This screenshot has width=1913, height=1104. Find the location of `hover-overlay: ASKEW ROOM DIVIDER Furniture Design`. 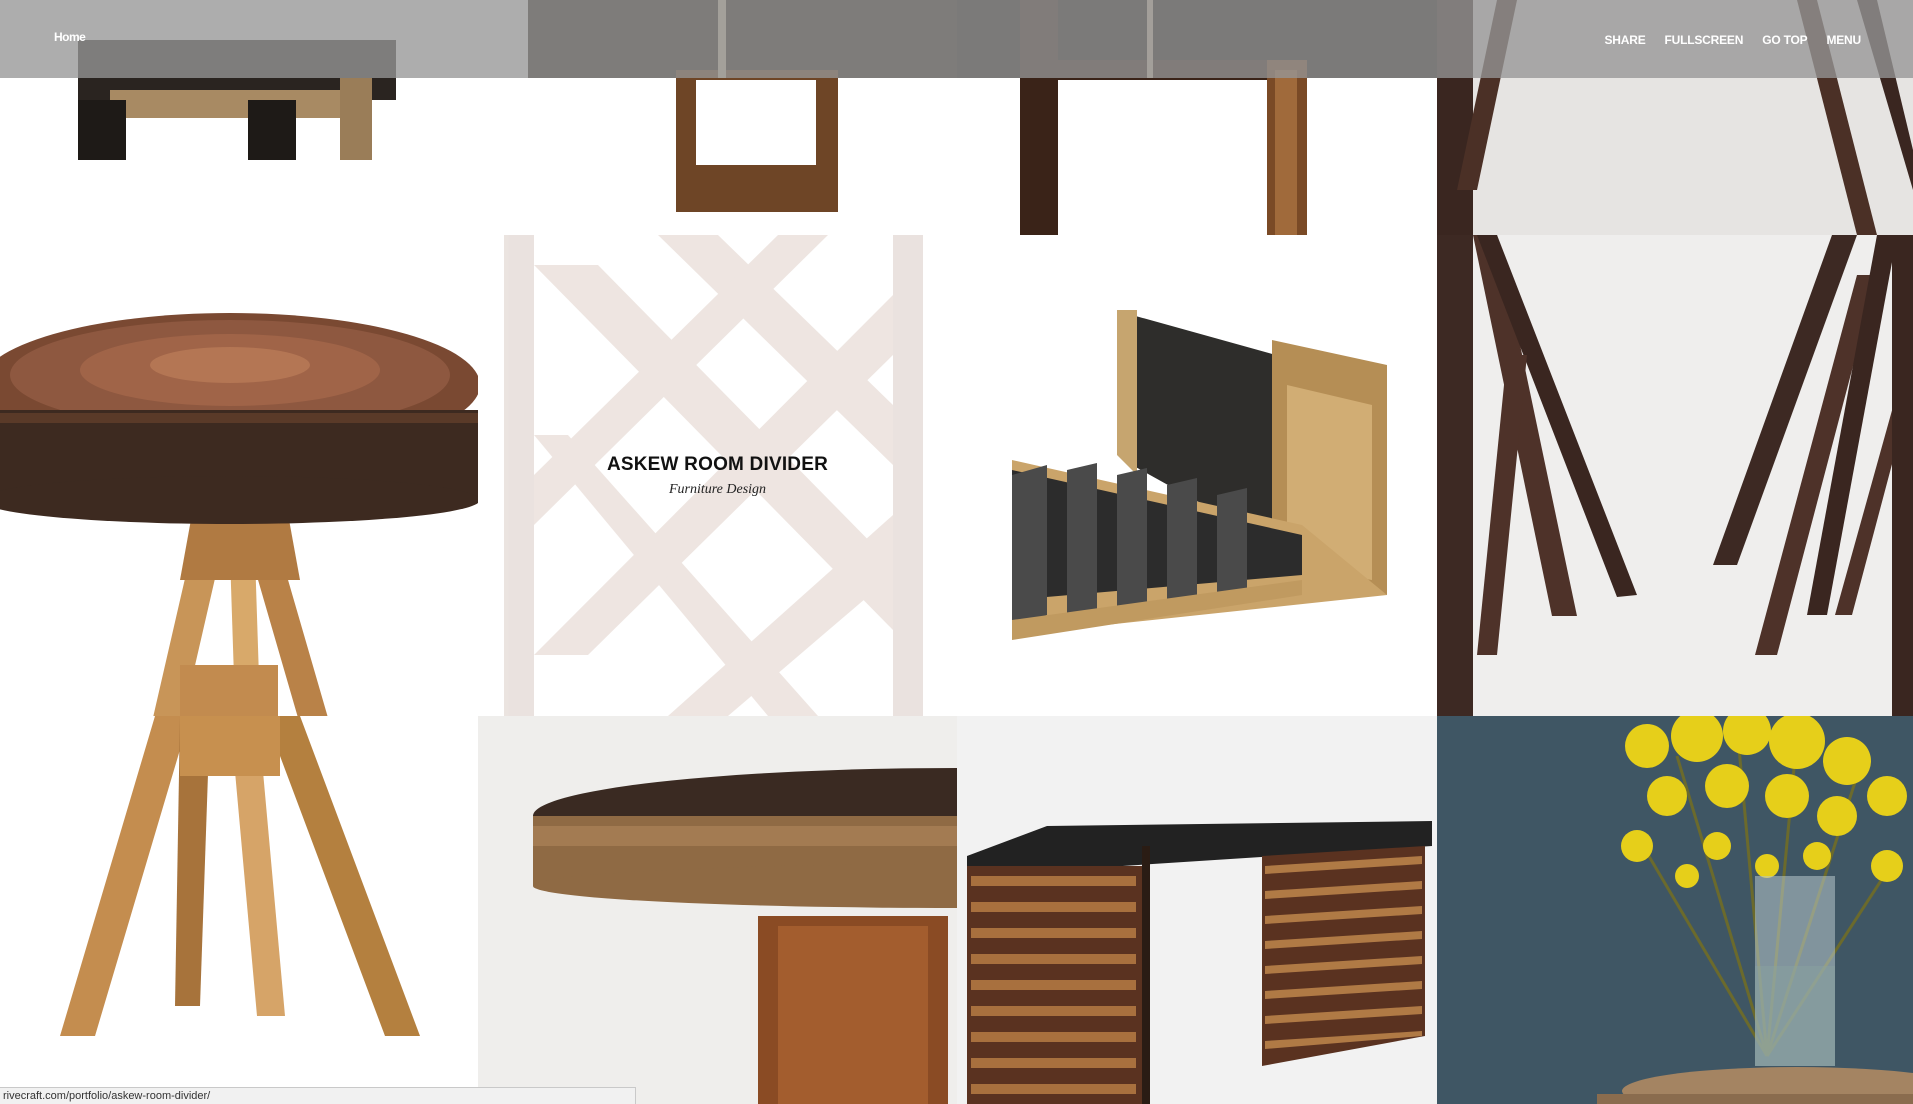

hover-overlay: ASKEW ROOM DIVIDER Furniture Design is located at coordinates (717, 475).